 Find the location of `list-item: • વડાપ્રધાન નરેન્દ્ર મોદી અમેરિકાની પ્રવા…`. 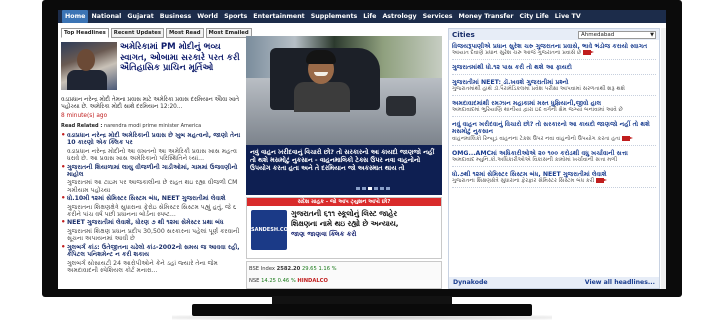

list-item: • વડાપ્રધાન નરેન્દ્ર મોદી અમેરિકાની પ્રવા… is located at coordinates (152, 139).